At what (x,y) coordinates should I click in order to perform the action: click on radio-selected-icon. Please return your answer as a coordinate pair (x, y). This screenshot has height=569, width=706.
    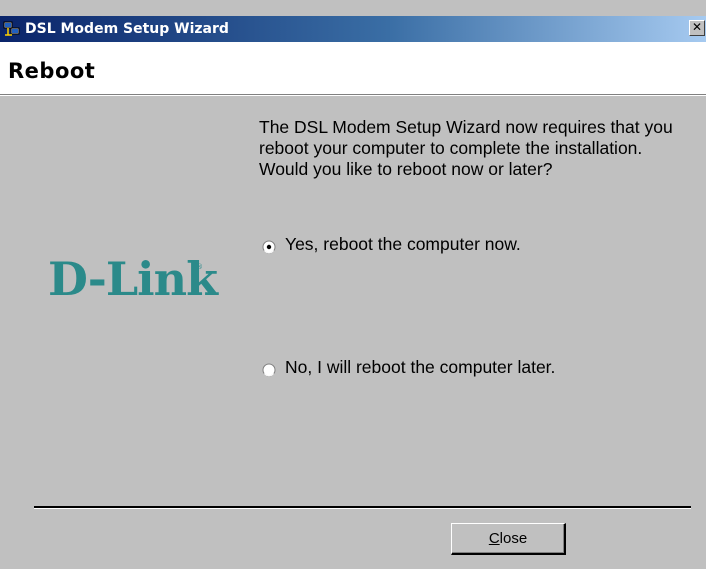
    Looking at the image, I should click on (269, 245).